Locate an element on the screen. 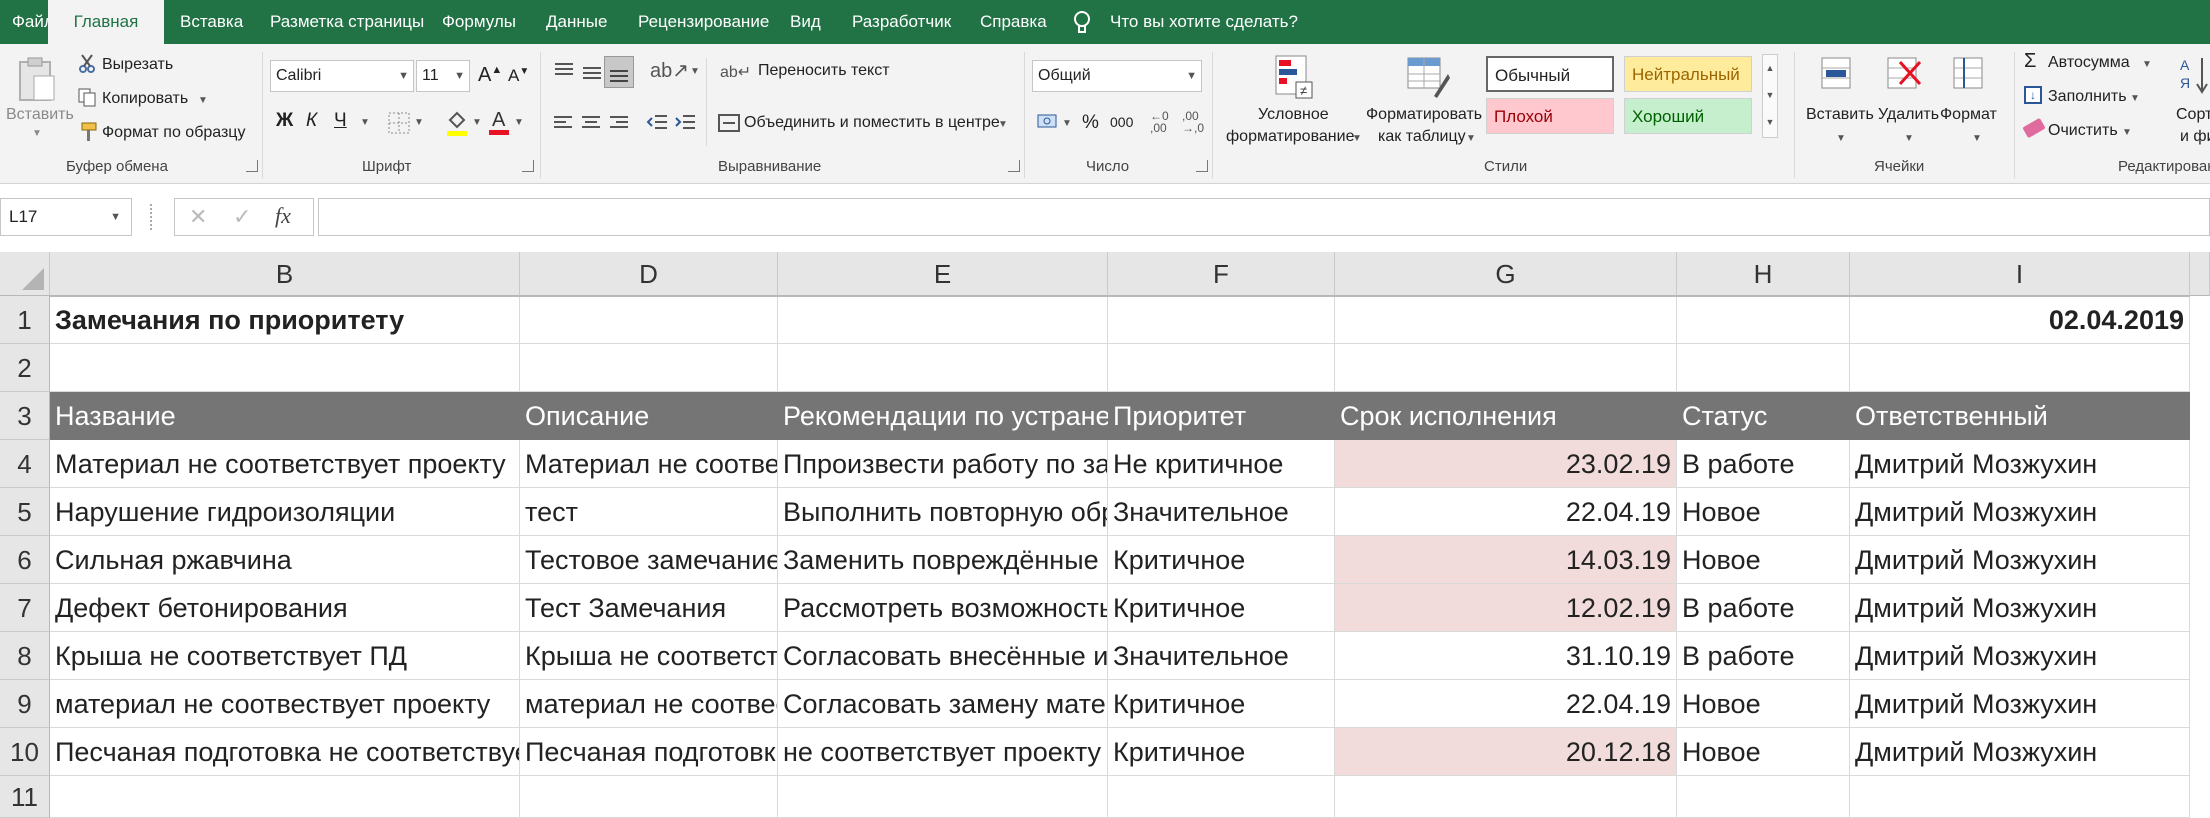 The width and height of the screenshot is (2210, 818). table-cell: Нарушение гидроизоляции is located at coordinates (285, 512).